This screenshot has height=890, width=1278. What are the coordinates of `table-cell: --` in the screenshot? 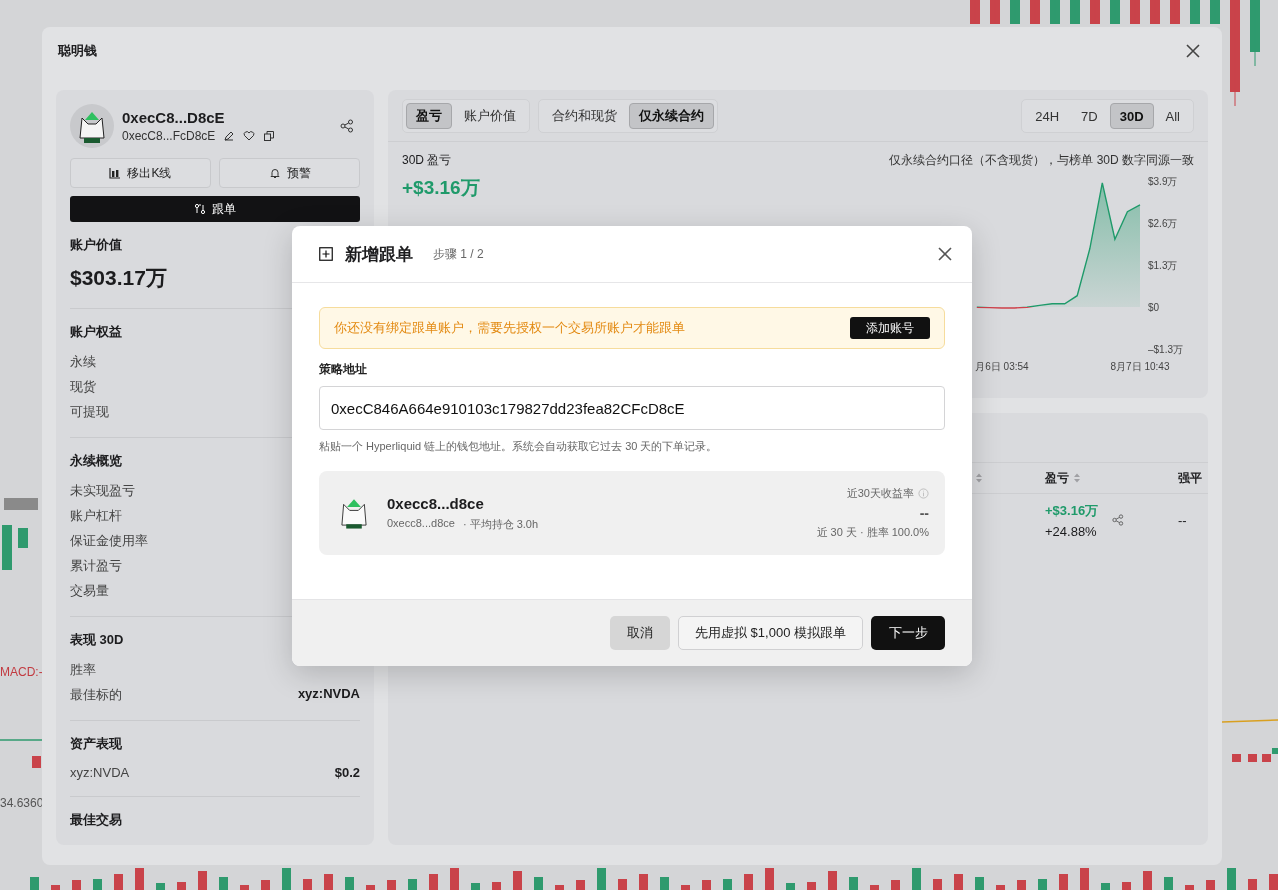 It's located at (1182, 520).